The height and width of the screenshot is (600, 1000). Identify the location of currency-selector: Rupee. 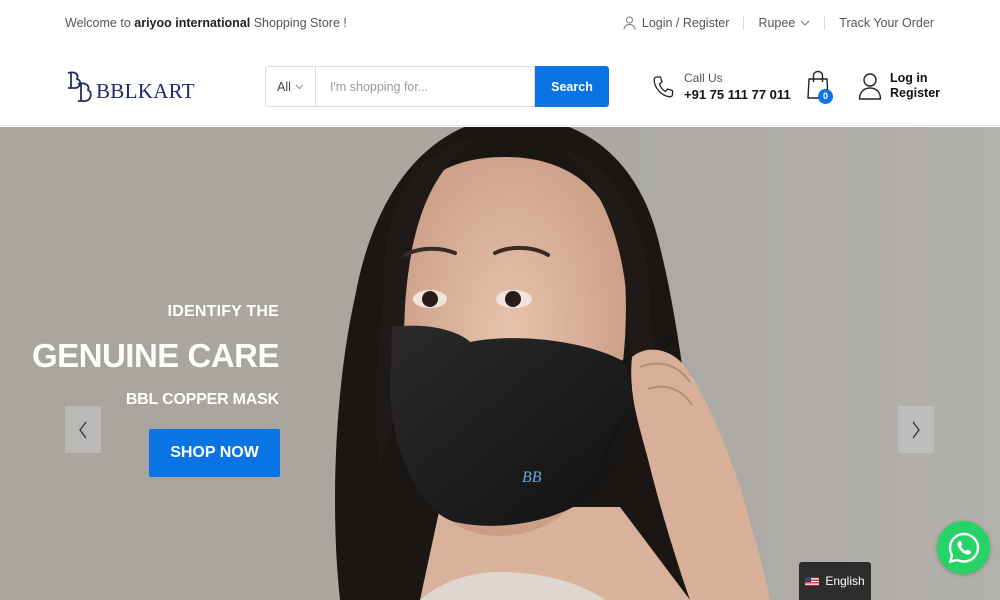
(784, 23).